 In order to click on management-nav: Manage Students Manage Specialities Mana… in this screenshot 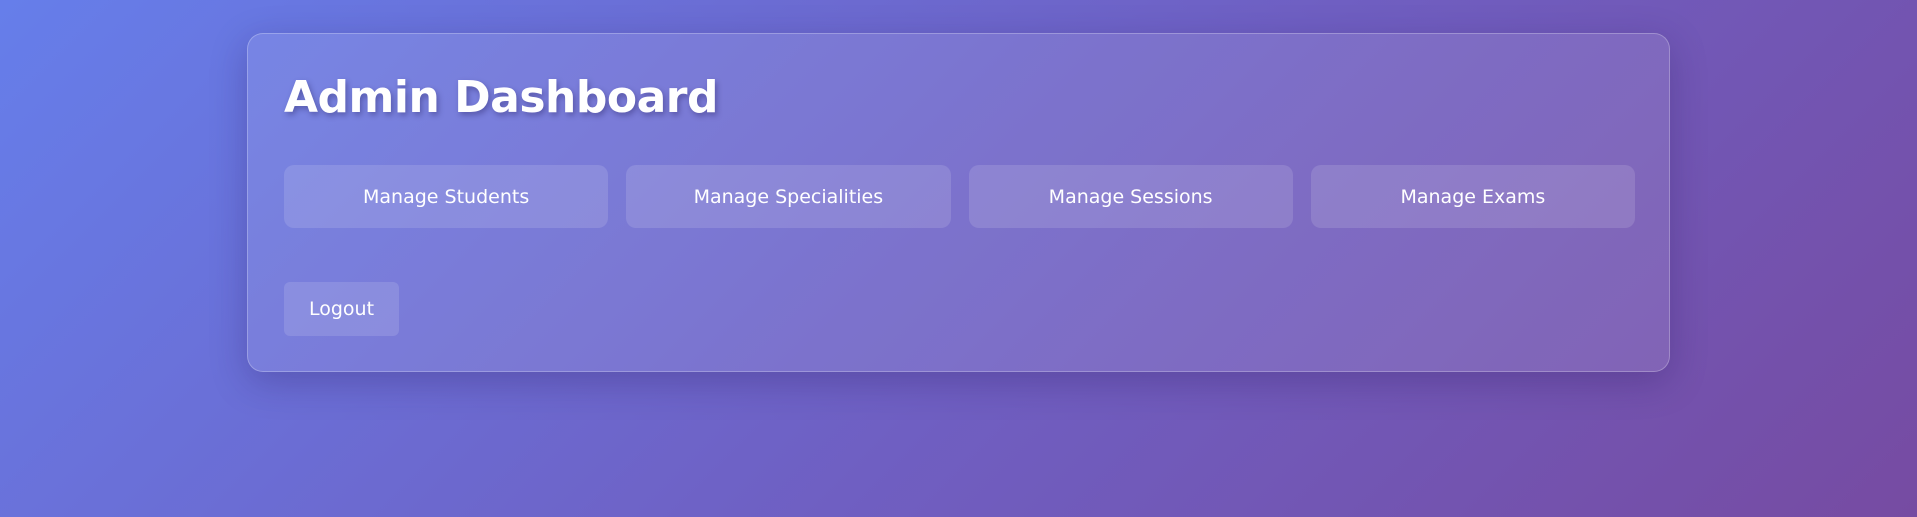, I will do `click(959, 196)`.